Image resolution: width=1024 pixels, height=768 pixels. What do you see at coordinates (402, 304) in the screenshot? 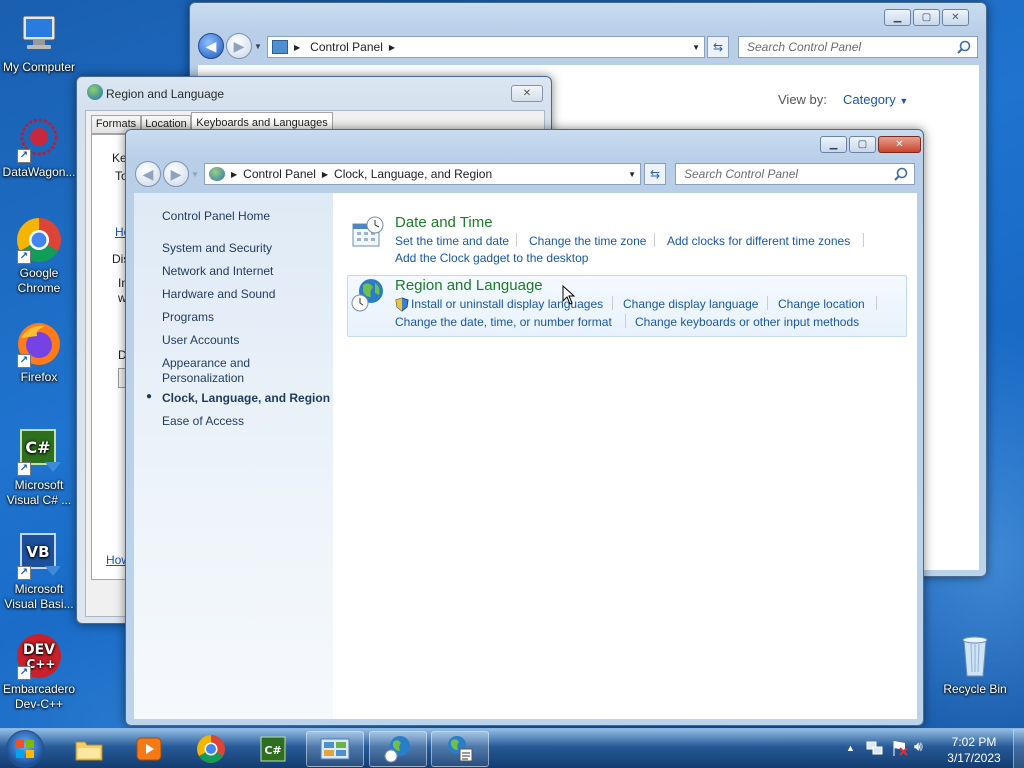
I see `shield-icon` at bounding box center [402, 304].